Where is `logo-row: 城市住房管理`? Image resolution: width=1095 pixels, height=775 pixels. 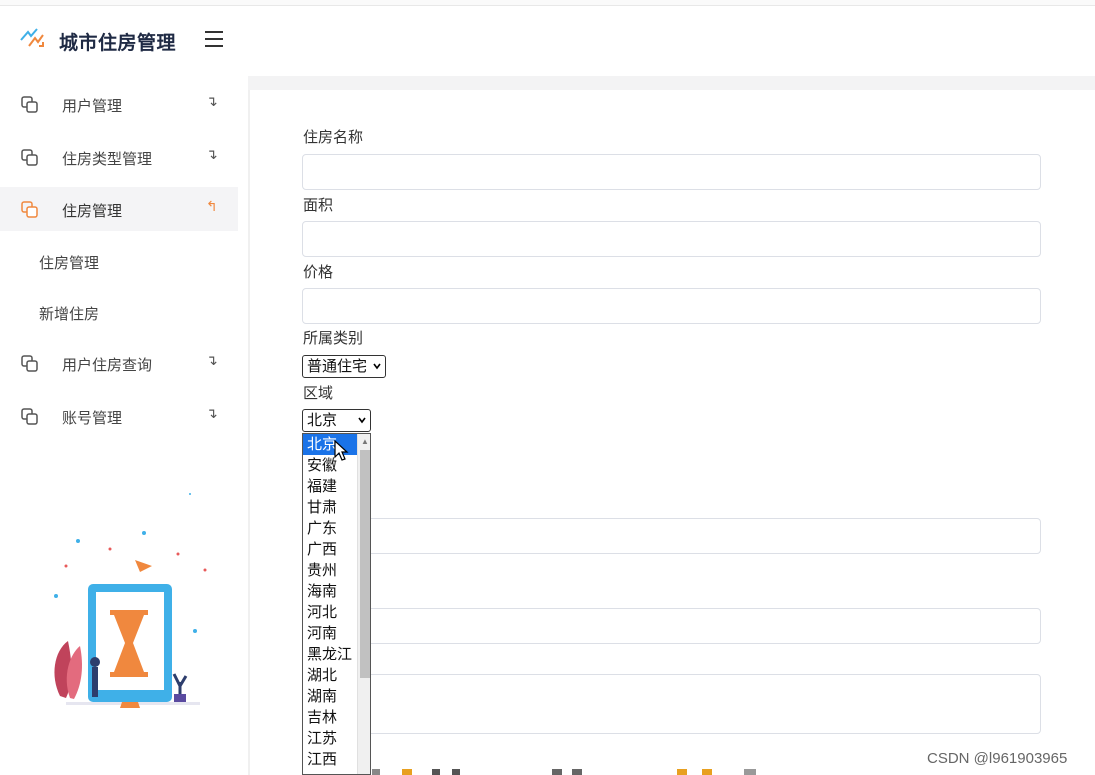 logo-row: 城市住房管理 is located at coordinates (124, 40).